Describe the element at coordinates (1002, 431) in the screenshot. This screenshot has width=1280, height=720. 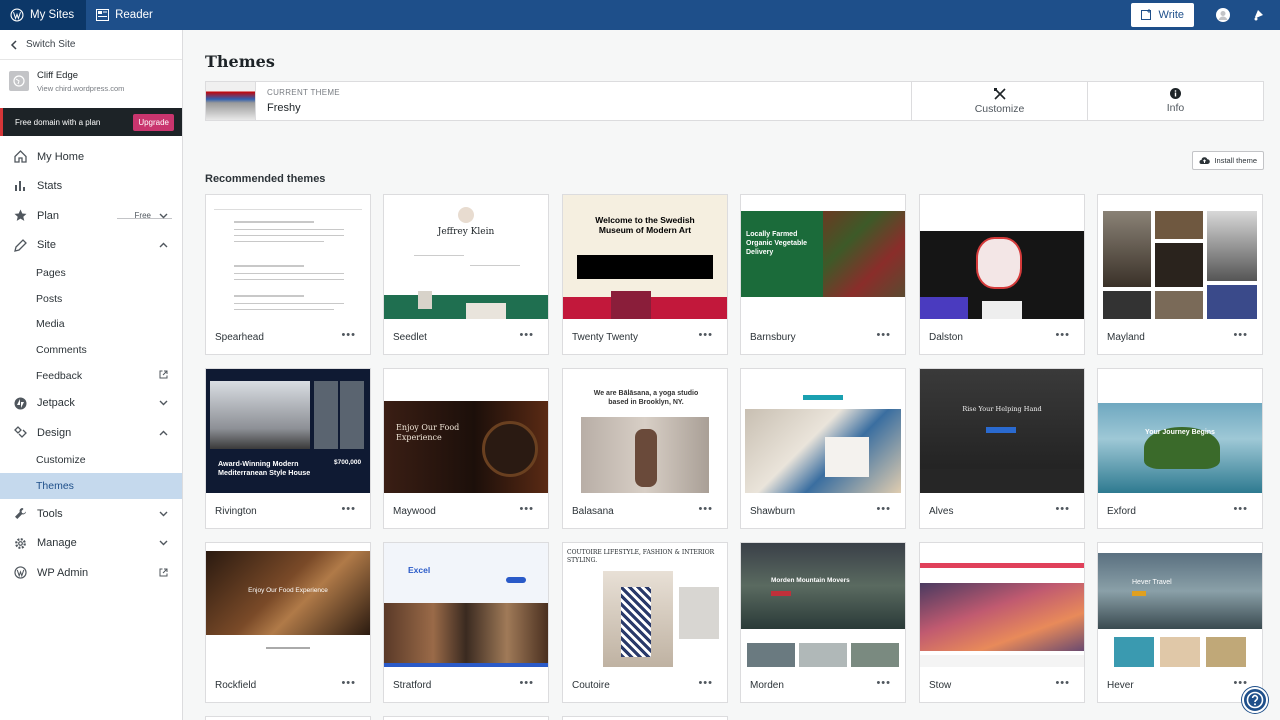
I see `theme-screenshot: Rise Your Helping Hand` at that location.